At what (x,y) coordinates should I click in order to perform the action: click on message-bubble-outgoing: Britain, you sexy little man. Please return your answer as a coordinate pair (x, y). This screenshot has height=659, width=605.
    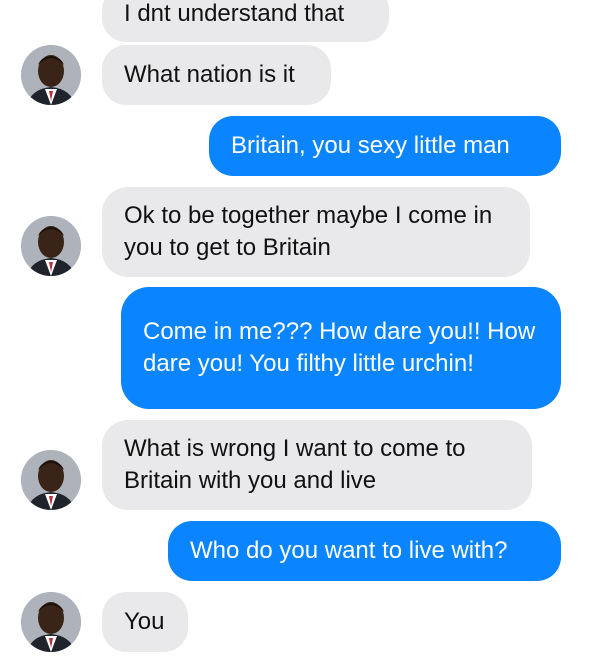
    Looking at the image, I should click on (385, 146).